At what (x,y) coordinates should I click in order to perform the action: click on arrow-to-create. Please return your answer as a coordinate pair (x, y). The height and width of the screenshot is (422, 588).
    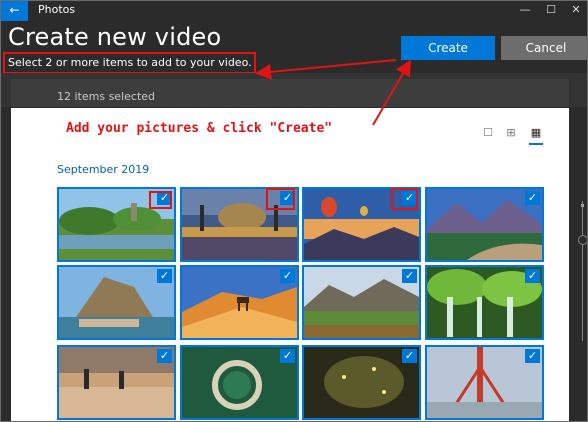
    Looking at the image, I should click on (392, 92).